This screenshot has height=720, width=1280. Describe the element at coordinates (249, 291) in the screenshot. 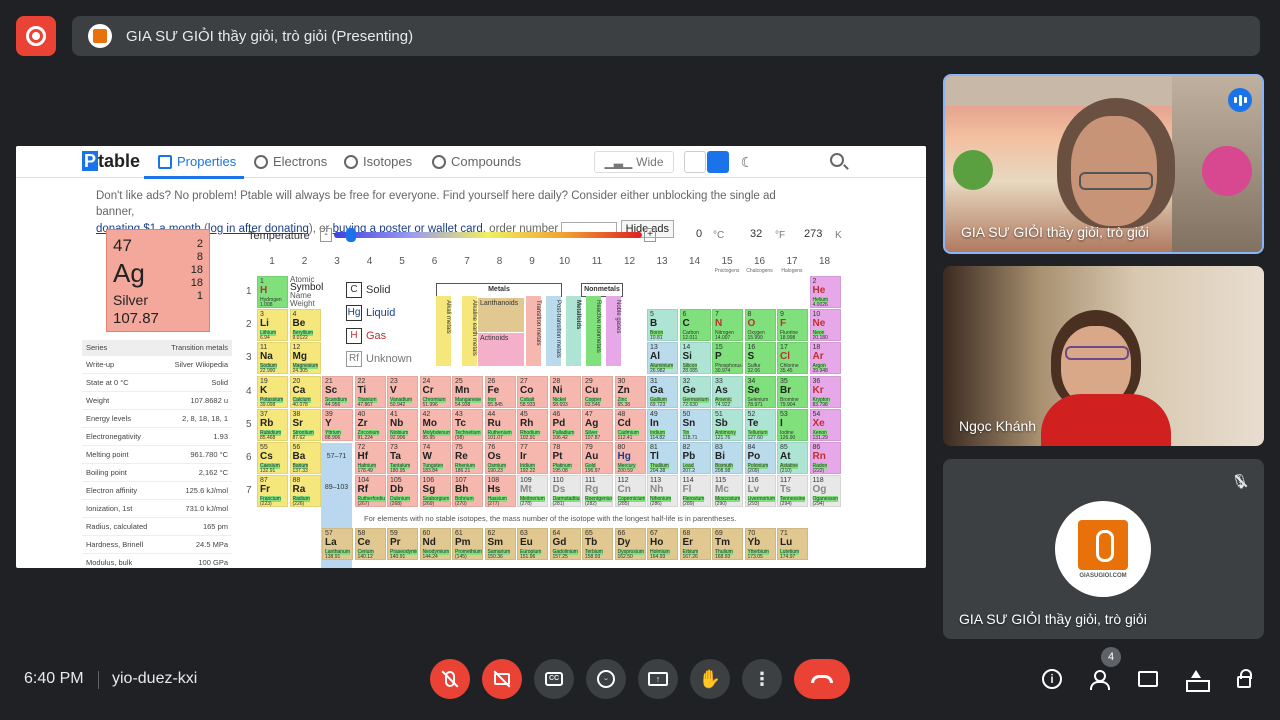

I see `period-number: 1` at that location.